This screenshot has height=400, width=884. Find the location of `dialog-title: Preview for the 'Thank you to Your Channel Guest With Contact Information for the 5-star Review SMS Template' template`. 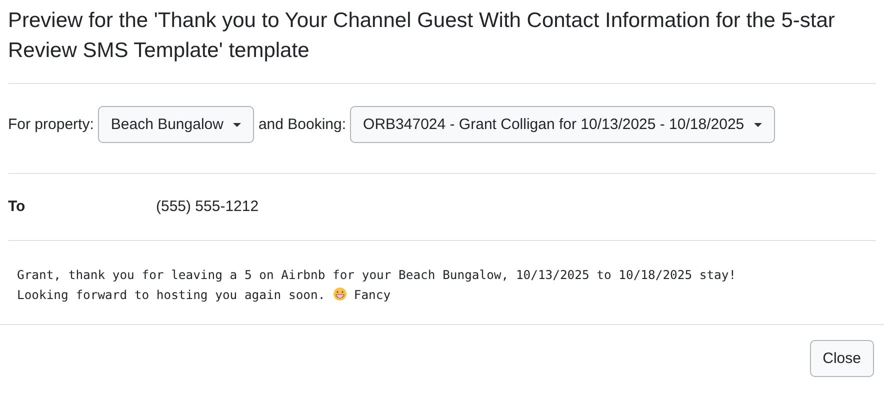

dialog-title: Preview for the 'Thank you to Your Channel Guest With Contact Information for the 5-star Review SMS Template' template is located at coordinates (421, 36).